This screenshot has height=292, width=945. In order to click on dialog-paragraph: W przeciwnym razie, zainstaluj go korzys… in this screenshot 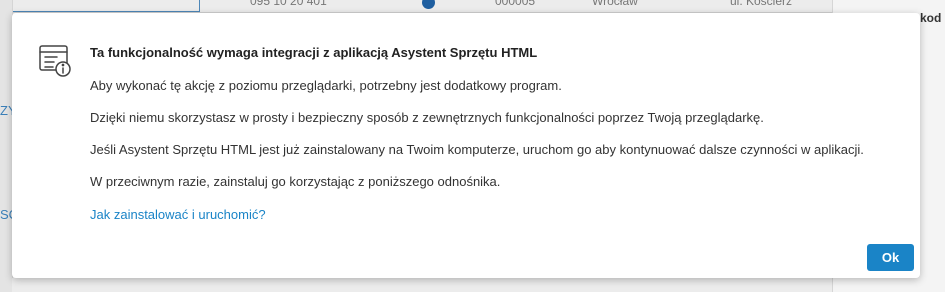, I will do `click(295, 181)`.